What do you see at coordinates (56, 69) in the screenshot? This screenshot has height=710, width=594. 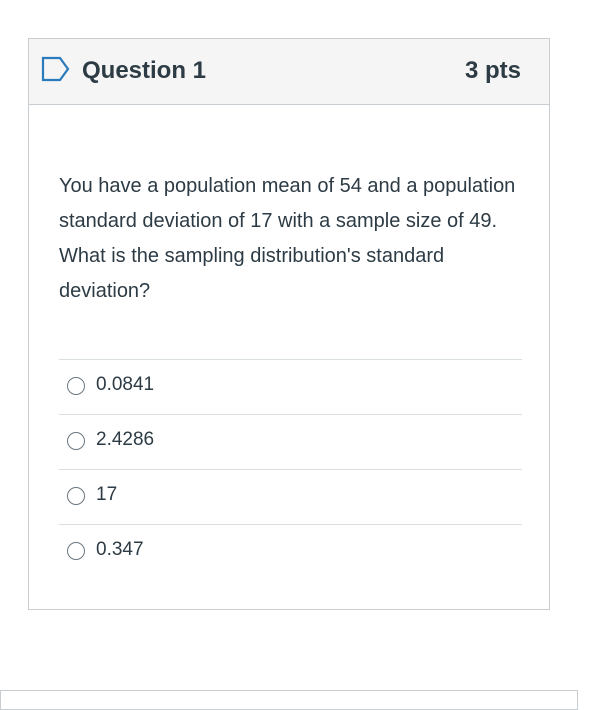 I see `flag-bookmark-icon` at bounding box center [56, 69].